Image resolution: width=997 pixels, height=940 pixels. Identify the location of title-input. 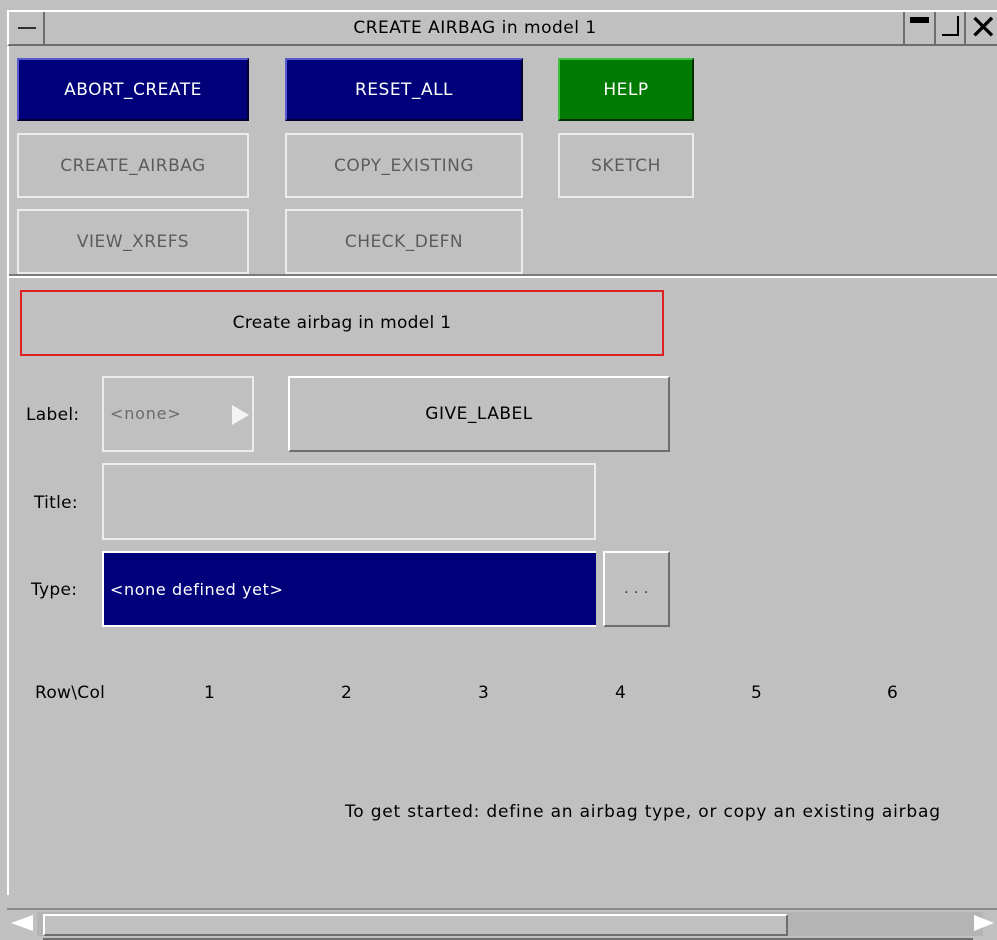
(349, 501).